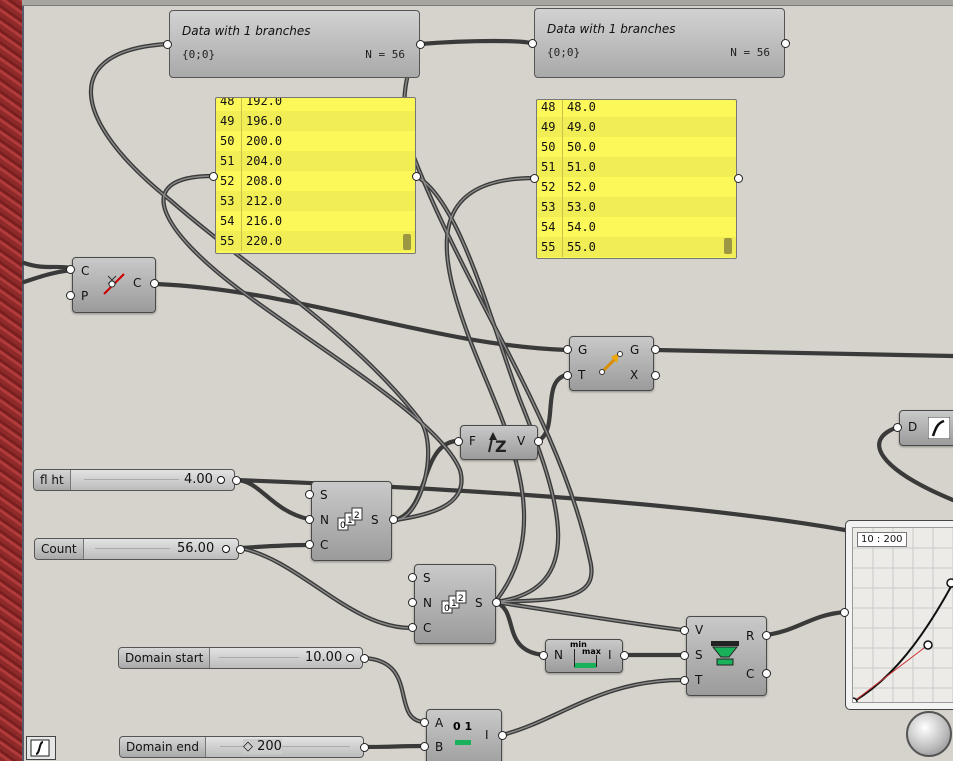  I want to click on port-f: F, so click(472, 441).